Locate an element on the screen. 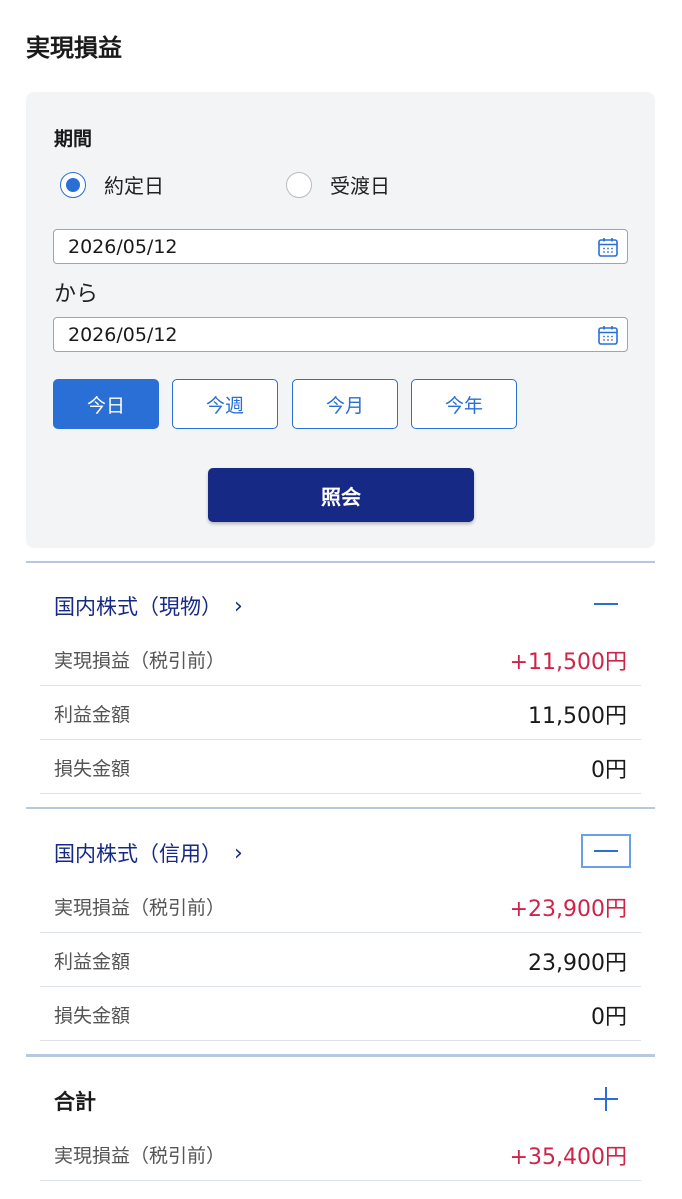 The image size is (682, 1199). radio-label: 約定日 is located at coordinates (134, 186).